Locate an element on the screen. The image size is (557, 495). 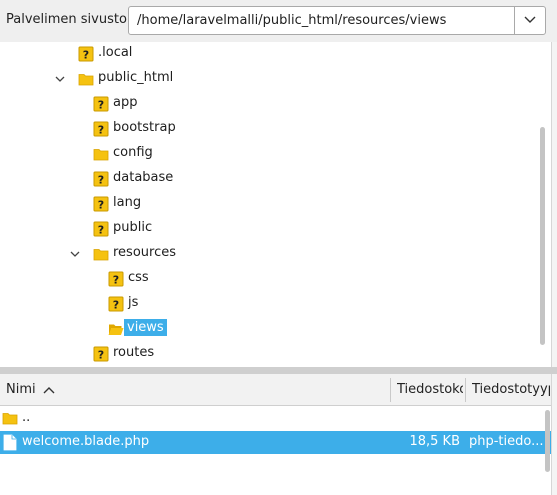
tree-item-label: routes is located at coordinates (134, 352).